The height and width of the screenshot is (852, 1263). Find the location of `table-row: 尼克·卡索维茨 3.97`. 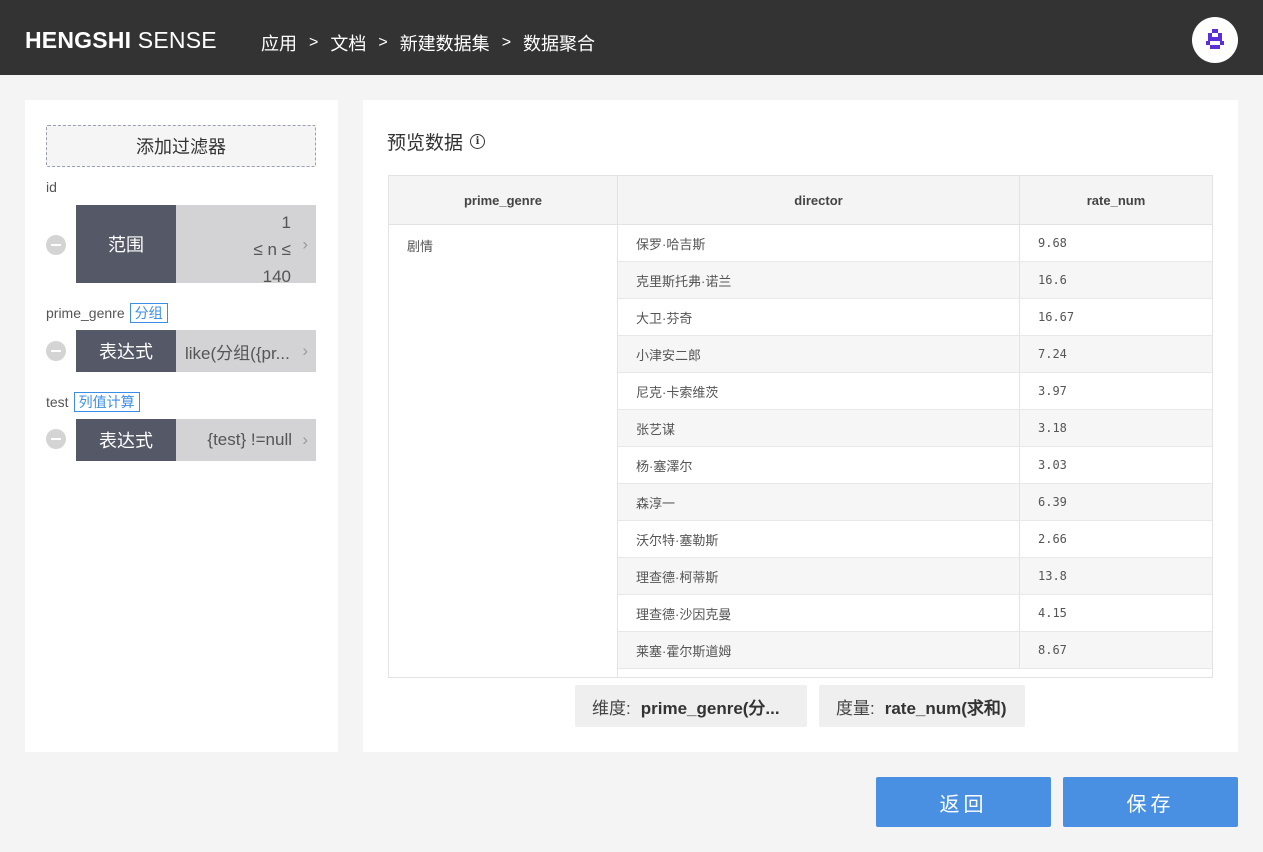

table-row: 尼克·卡索维茨 3.97 is located at coordinates (915, 391).